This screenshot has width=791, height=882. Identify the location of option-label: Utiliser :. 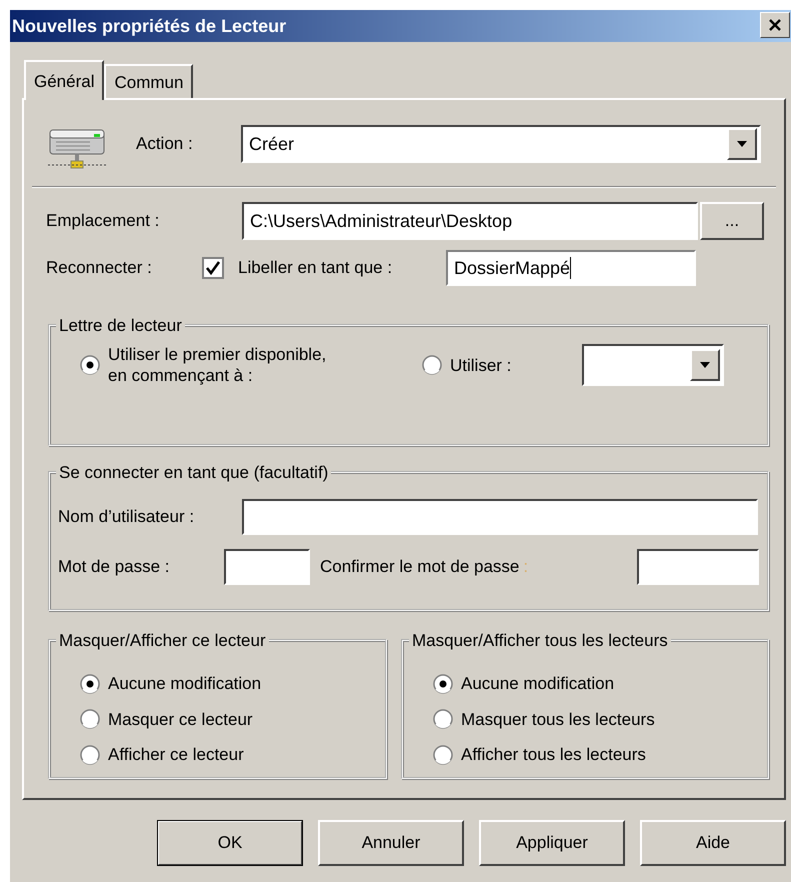
(481, 365).